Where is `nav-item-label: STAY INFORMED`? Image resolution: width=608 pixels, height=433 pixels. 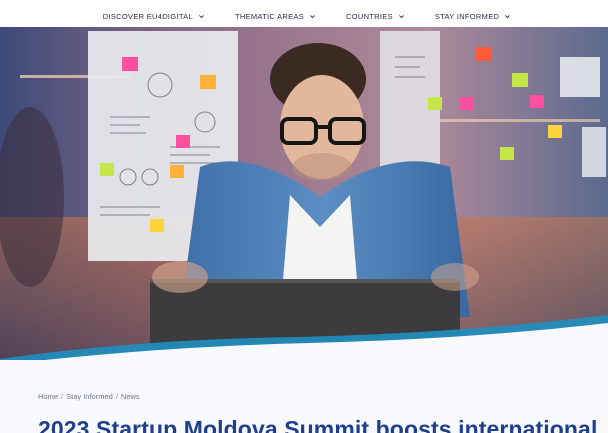
nav-item-label: STAY INFORMED is located at coordinates (467, 16).